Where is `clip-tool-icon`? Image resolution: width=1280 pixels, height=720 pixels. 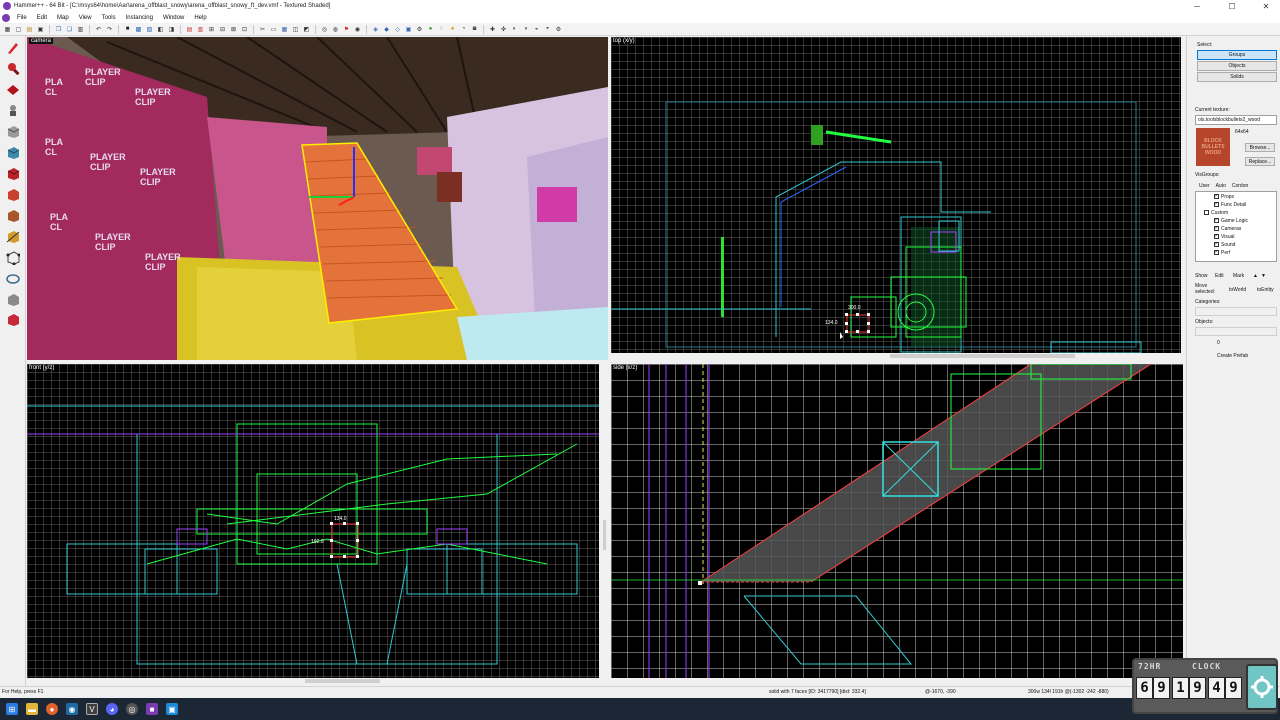 clip-tool-icon is located at coordinates (13, 237).